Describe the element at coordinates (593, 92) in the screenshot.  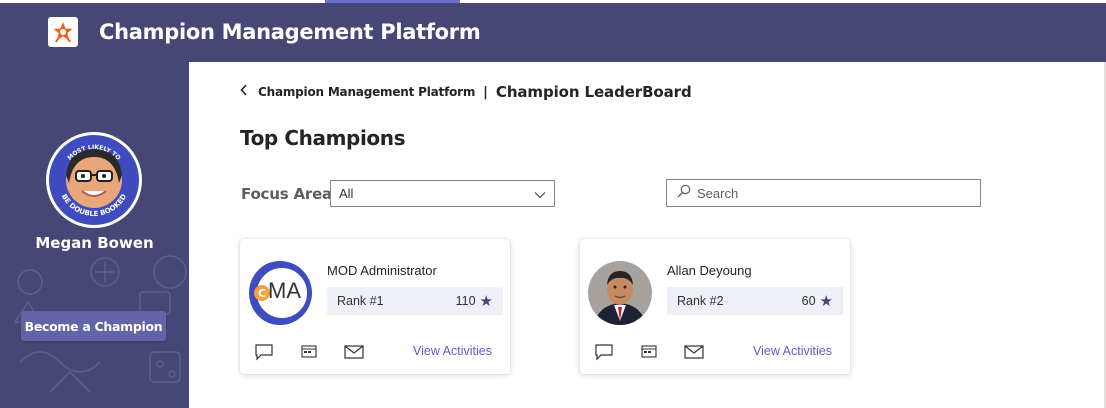
I see `breadcrumb-current: Champion LeaderBoard` at that location.